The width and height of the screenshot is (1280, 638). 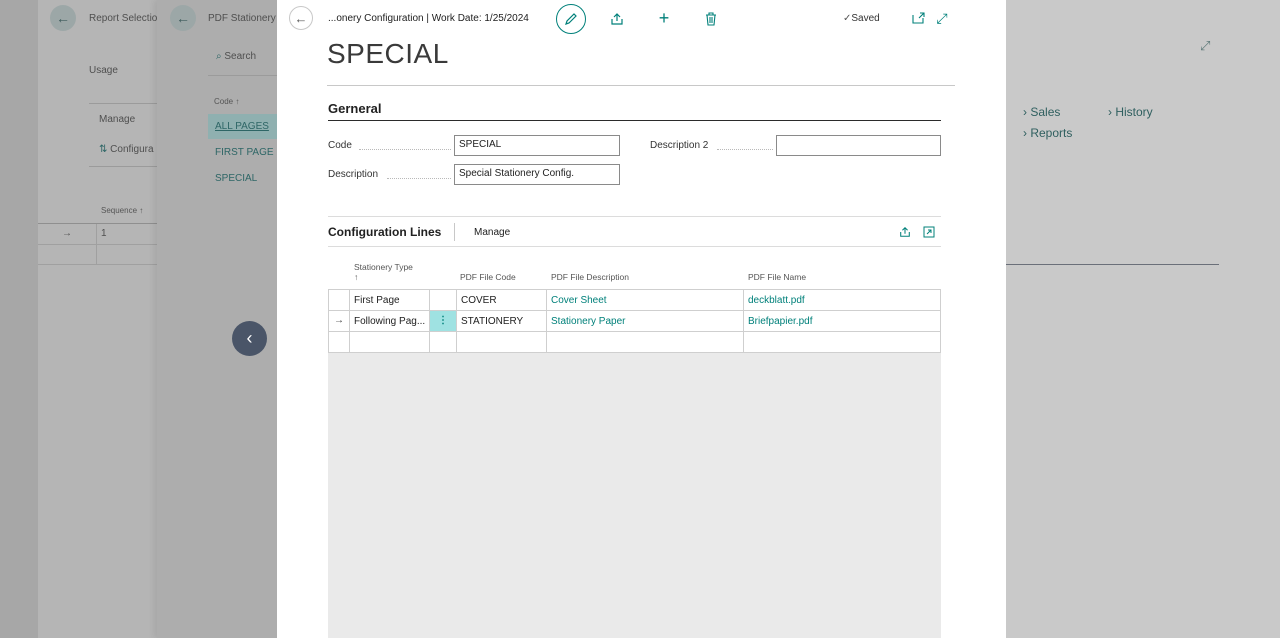 I want to click on description2-field, so click(x=858, y=145).